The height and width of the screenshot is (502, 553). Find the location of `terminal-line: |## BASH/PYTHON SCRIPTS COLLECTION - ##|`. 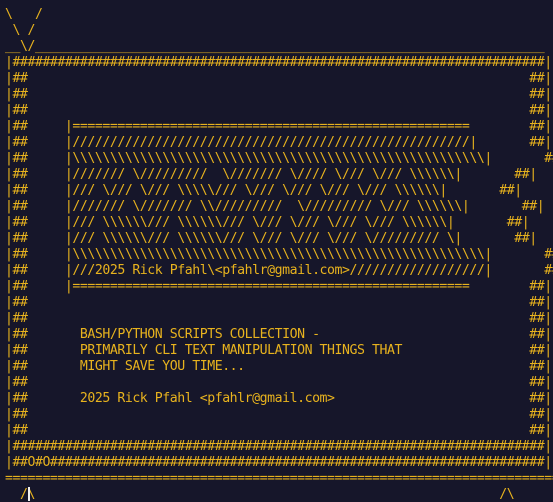

terminal-line: |## BASH/PYTHON SCRIPTS COLLECTION - ##| is located at coordinates (278, 334).